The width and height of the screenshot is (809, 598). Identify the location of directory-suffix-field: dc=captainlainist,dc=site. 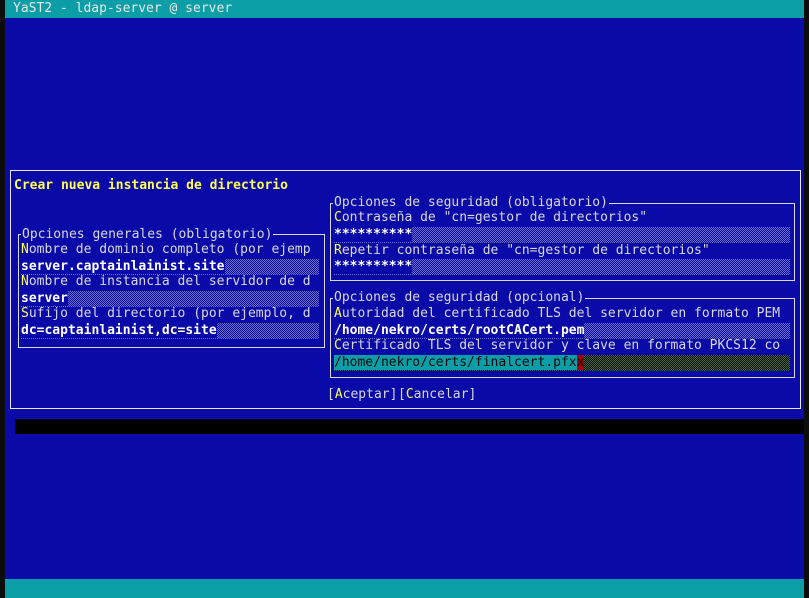
(170, 331).